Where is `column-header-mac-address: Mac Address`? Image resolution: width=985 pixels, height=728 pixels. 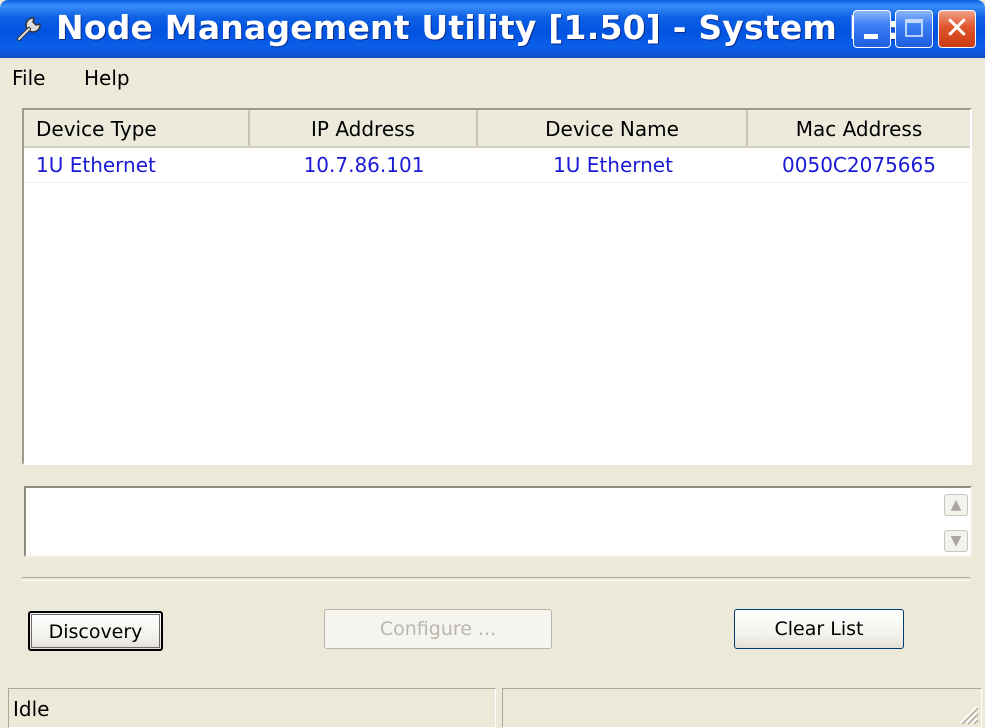 column-header-mac-address: Mac Address is located at coordinates (859, 128).